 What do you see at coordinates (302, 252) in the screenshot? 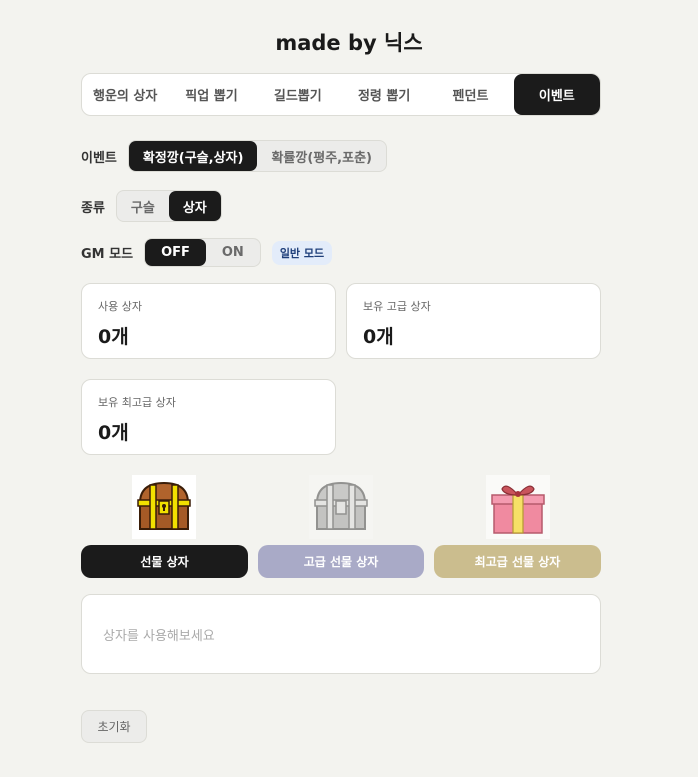
I see `mode-badge: 일반 모드` at bounding box center [302, 252].